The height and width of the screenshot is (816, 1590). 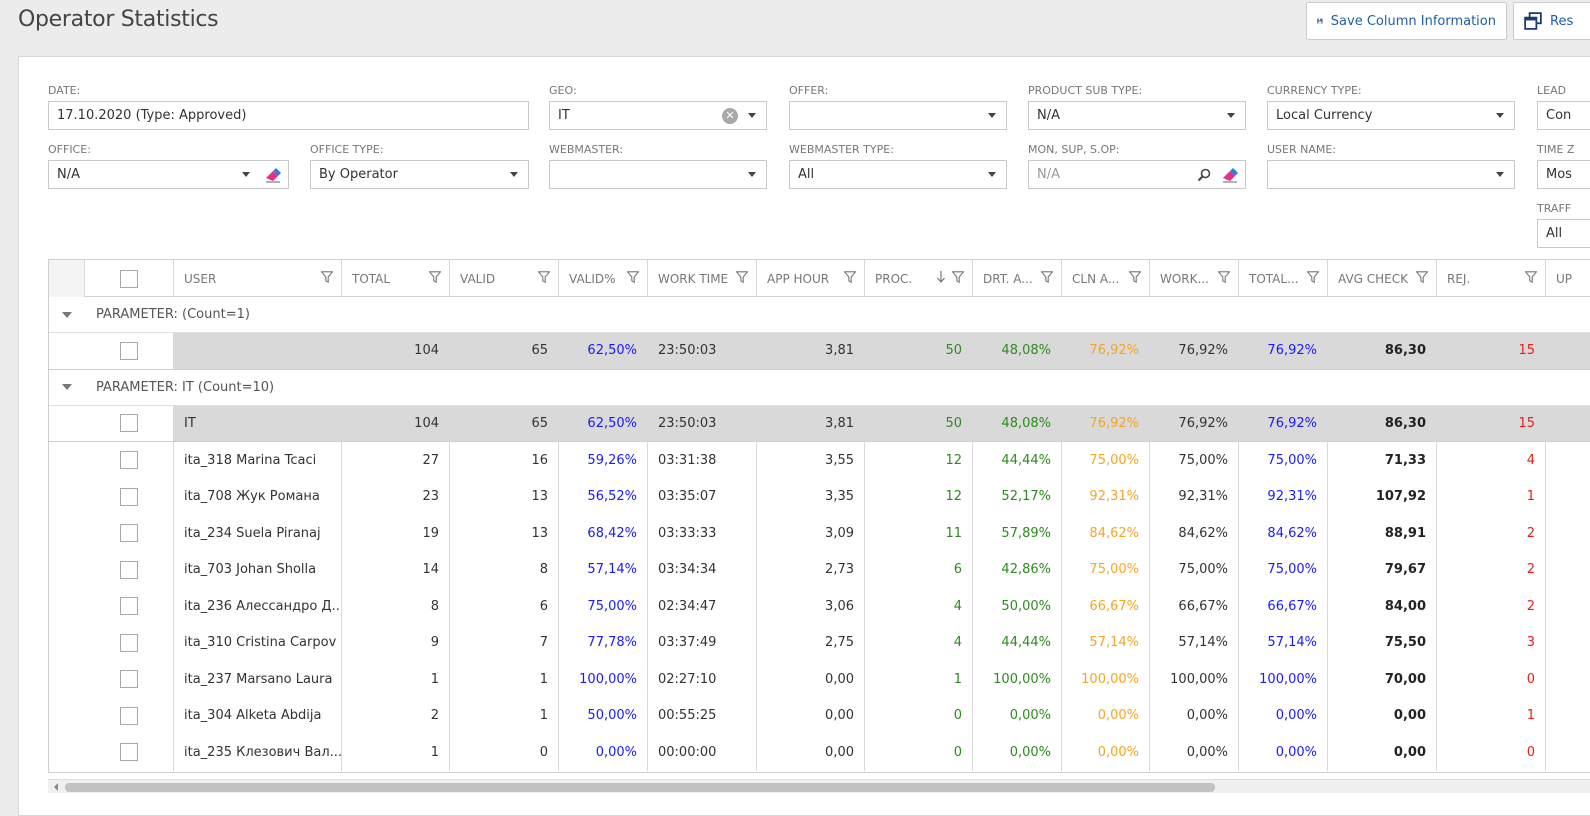 I want to click on currency-type-select: Local Currency, so click(x=1391, y=115).